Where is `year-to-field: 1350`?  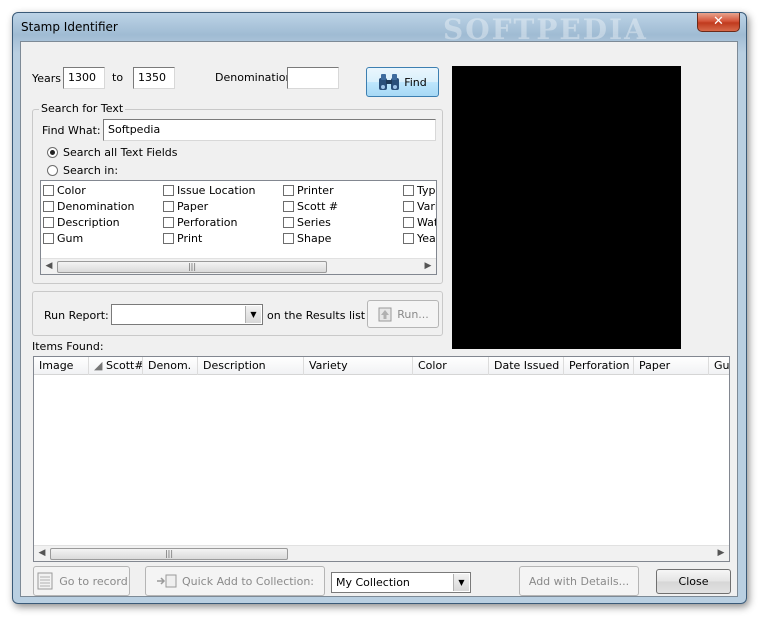
year-to-field: 1350 is located at coordinates (154, 78).